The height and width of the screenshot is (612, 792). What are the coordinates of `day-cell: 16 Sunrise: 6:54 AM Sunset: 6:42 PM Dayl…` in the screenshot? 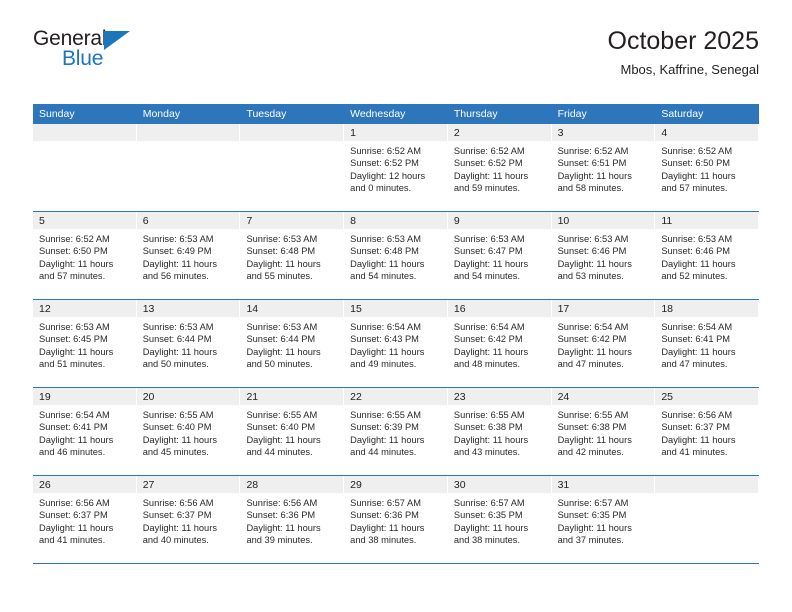 It's located at (499, 343).